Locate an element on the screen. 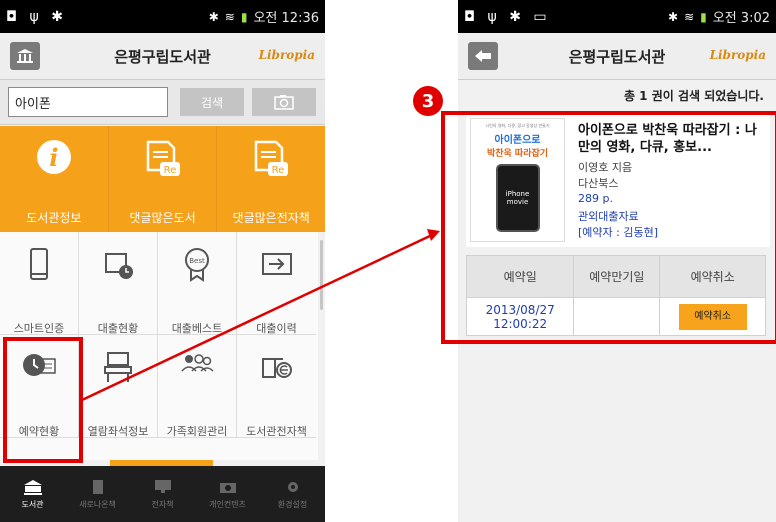 This screenshot has width=776, height=522. tile-label: 가족회원관리 is located at coordinates (197, 431).